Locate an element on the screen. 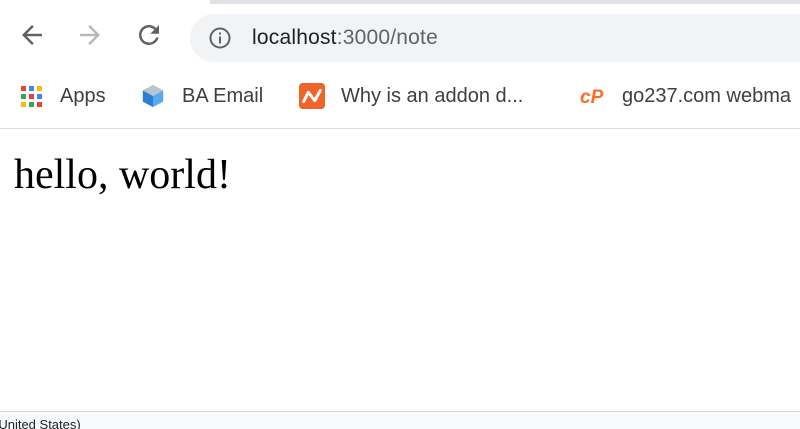  address-bar: localhost:3000/note is located at coordinates (495, 38).